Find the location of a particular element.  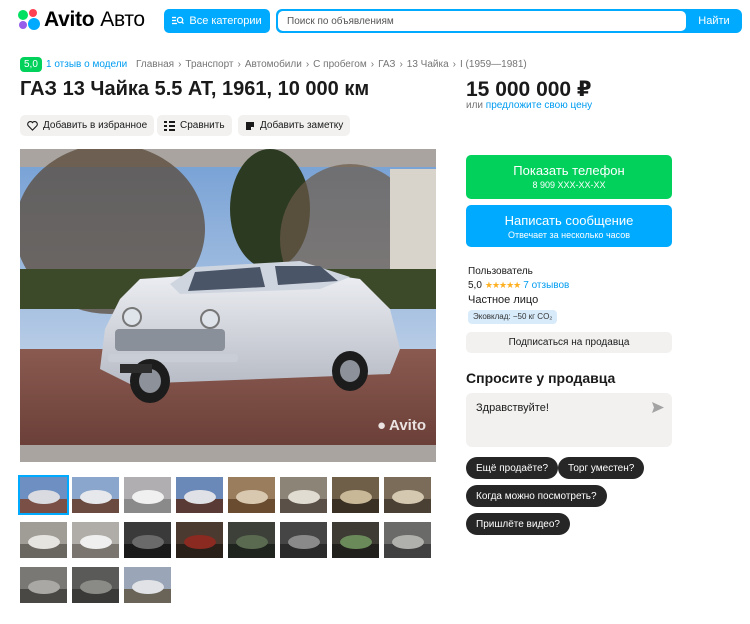

quick-question-chip: Пришлёте видео? is located at coordinates (518, 524).